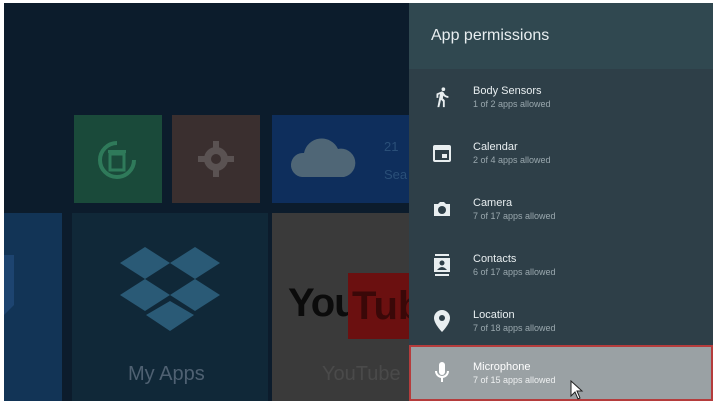 The height and width of the screenshot is (404, 715). What do you see at coordinates (495, 258) in the screenshot?
I see `permission-name: Contacts` at bounding box center [495, 258].